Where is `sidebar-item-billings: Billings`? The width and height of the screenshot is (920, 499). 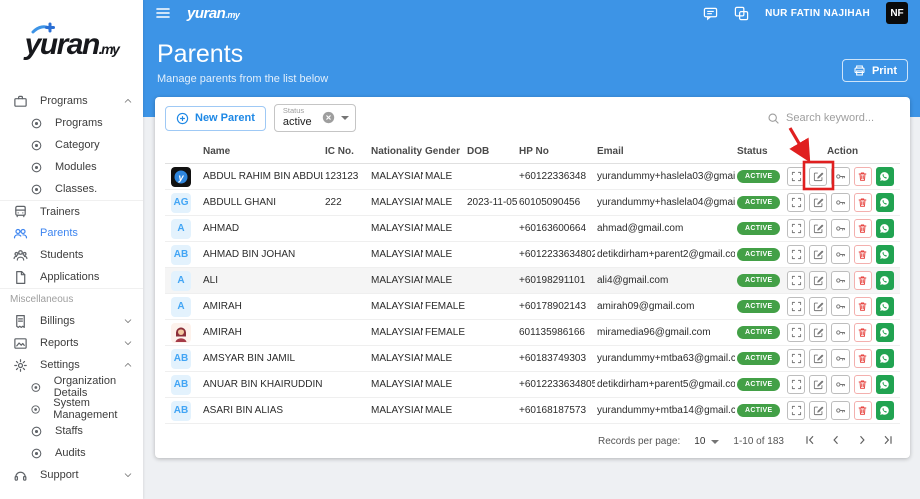
sidebar-item-billings: Billings is located at coordinates (71, 321).